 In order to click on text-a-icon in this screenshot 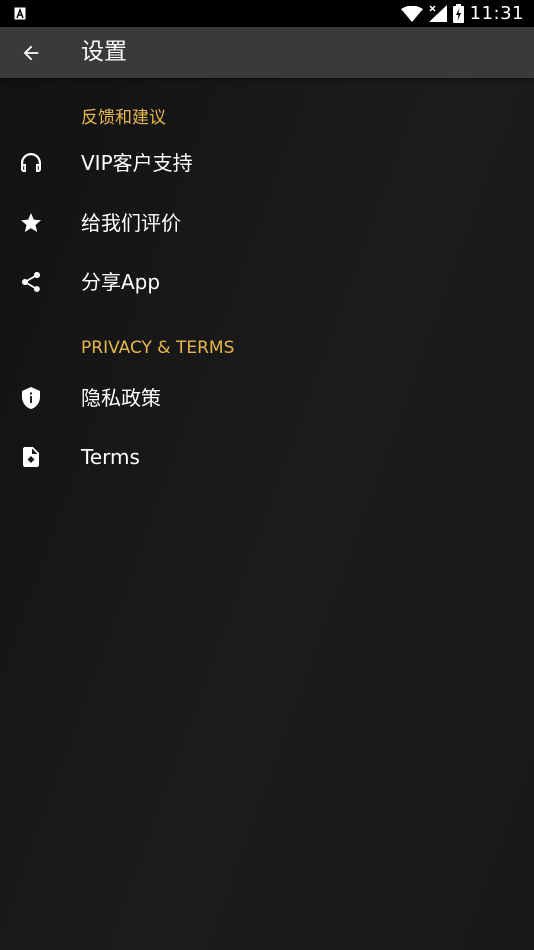, I will do `click(20, 13)`.